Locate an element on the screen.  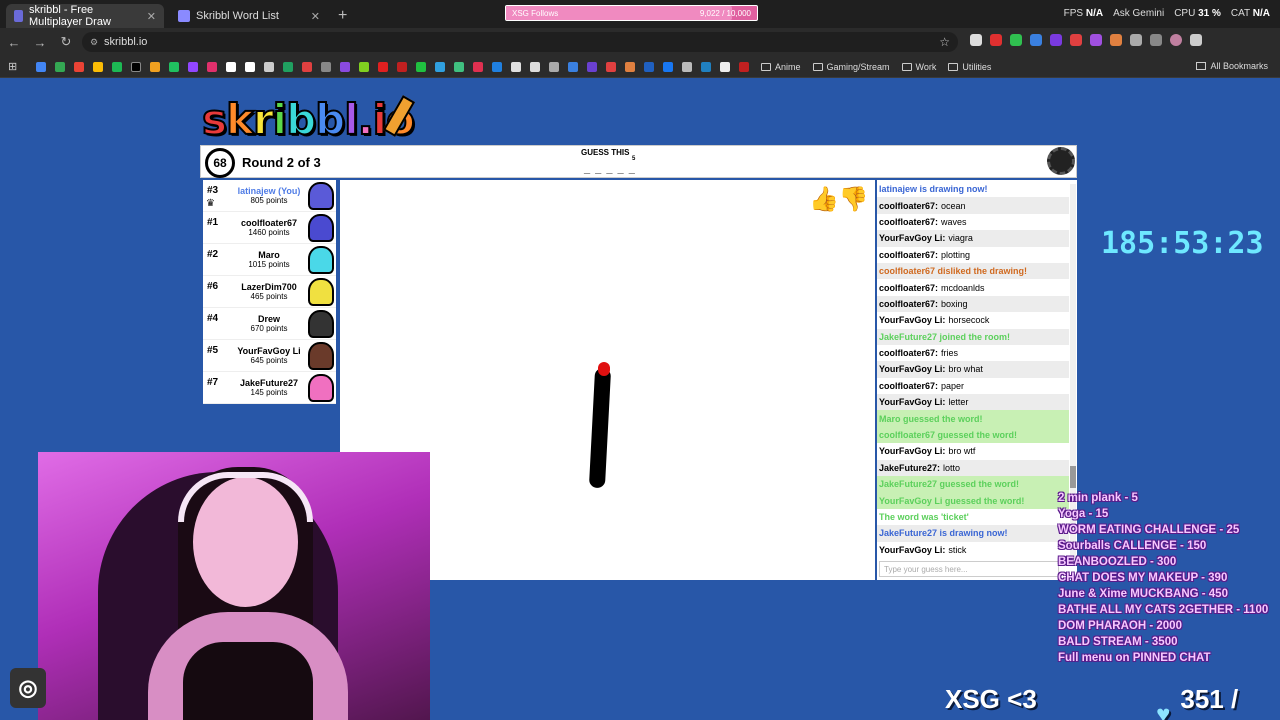
url-field: ⚙ skribbl.io ☆ is located at coordinates (520, 42).